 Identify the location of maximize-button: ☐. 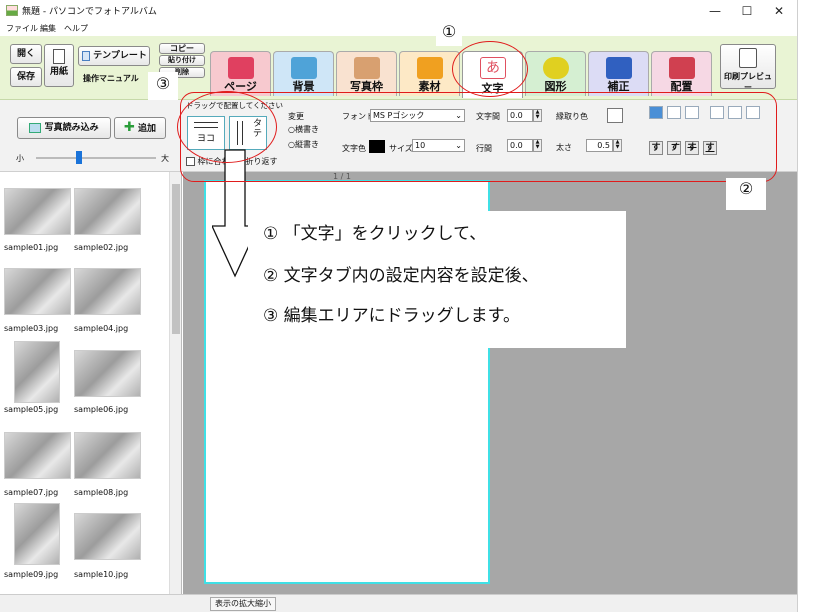
(747, 11).